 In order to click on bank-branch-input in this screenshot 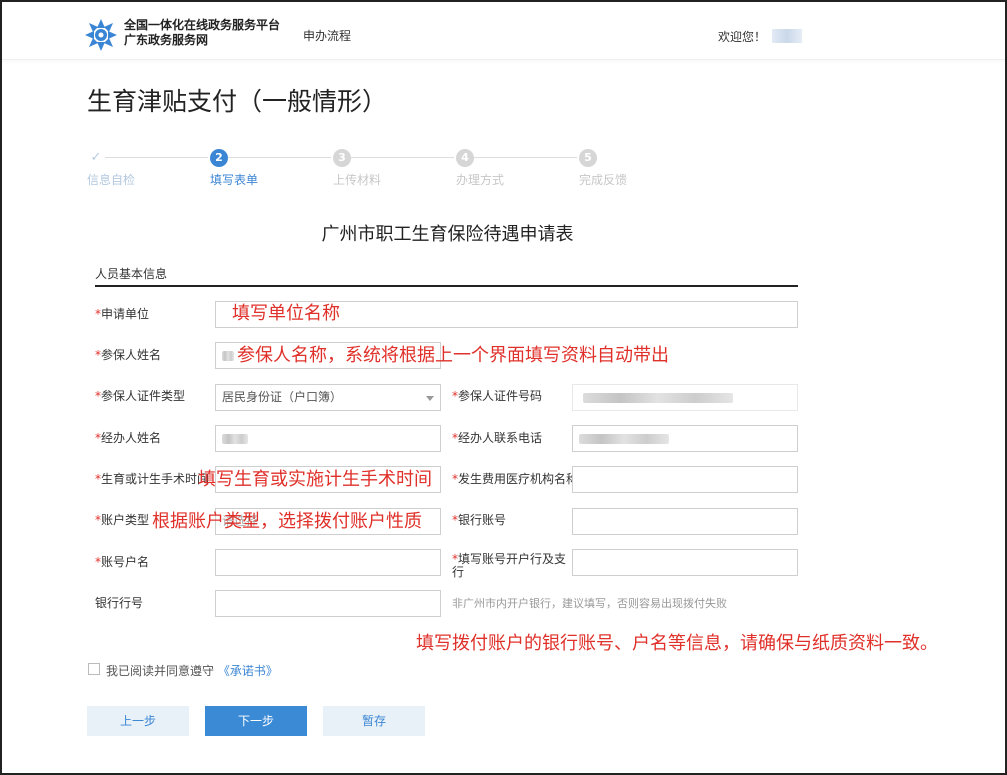, I will do `click(685, 562)`.